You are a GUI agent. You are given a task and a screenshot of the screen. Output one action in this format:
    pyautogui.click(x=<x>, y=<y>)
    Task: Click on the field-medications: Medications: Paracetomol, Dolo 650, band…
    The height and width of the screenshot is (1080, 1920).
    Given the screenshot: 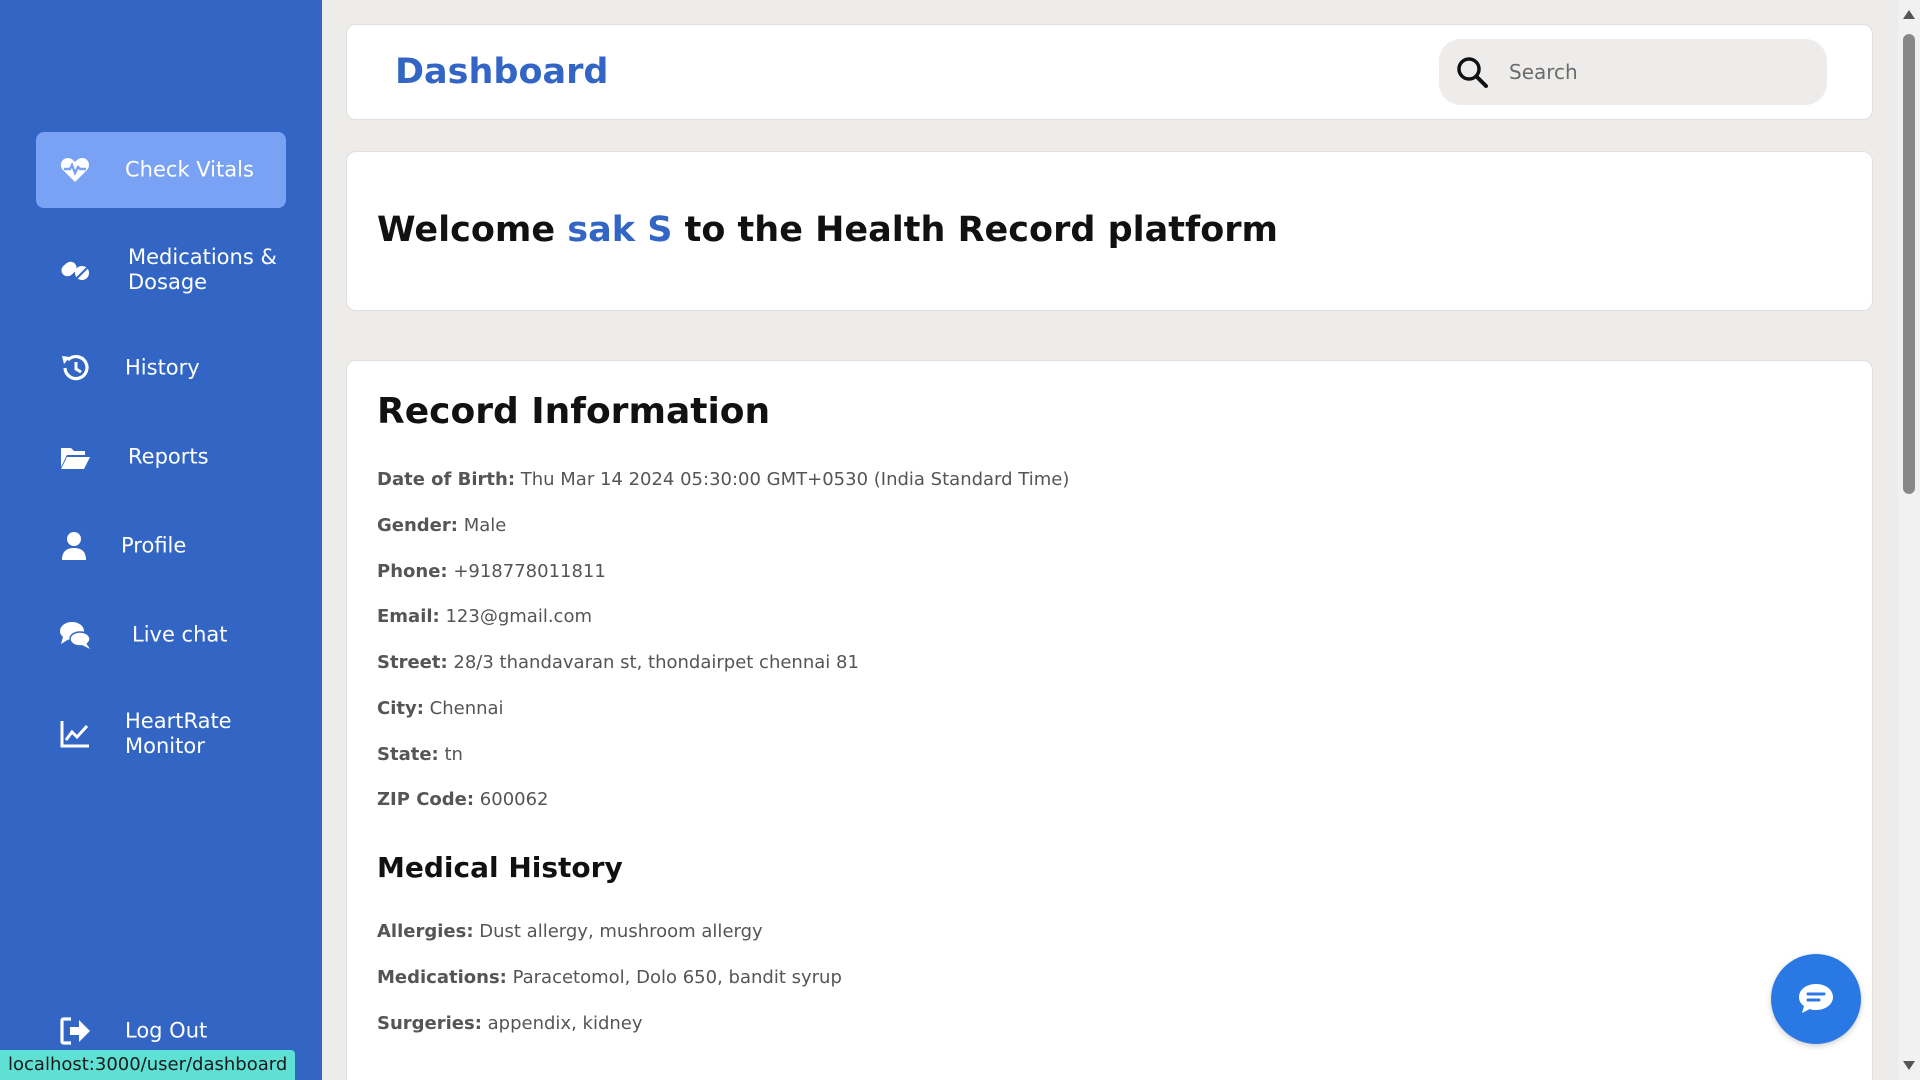 What is the action you would take?
    pyautogui.click(x=609, y=977)
    